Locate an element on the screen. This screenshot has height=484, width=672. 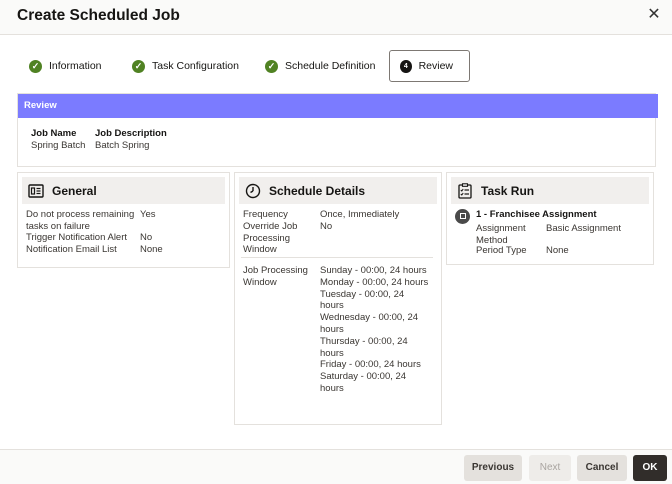
dialog-header: Create Scheduled Job ✕ is located at coordinates (336, 17).